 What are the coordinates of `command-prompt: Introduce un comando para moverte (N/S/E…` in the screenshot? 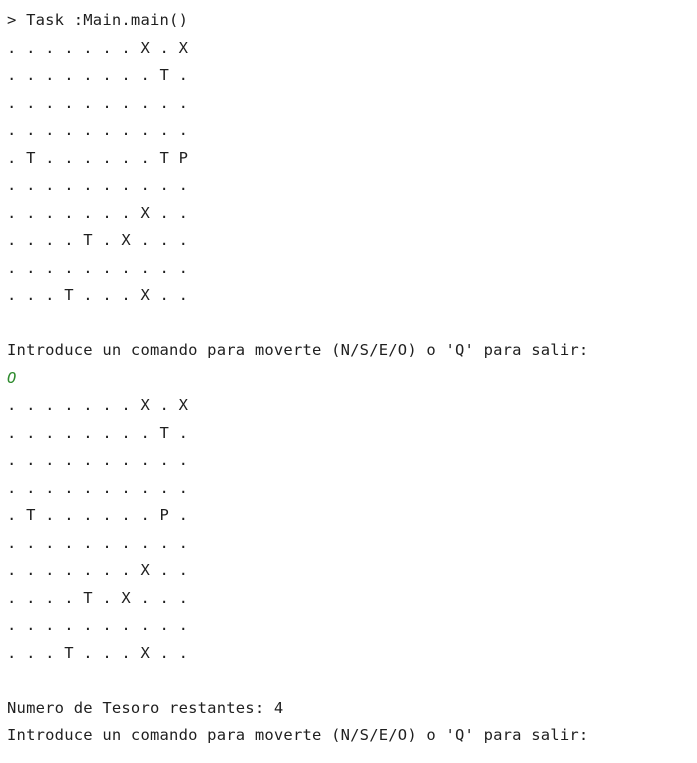 It's located at (298, 350).